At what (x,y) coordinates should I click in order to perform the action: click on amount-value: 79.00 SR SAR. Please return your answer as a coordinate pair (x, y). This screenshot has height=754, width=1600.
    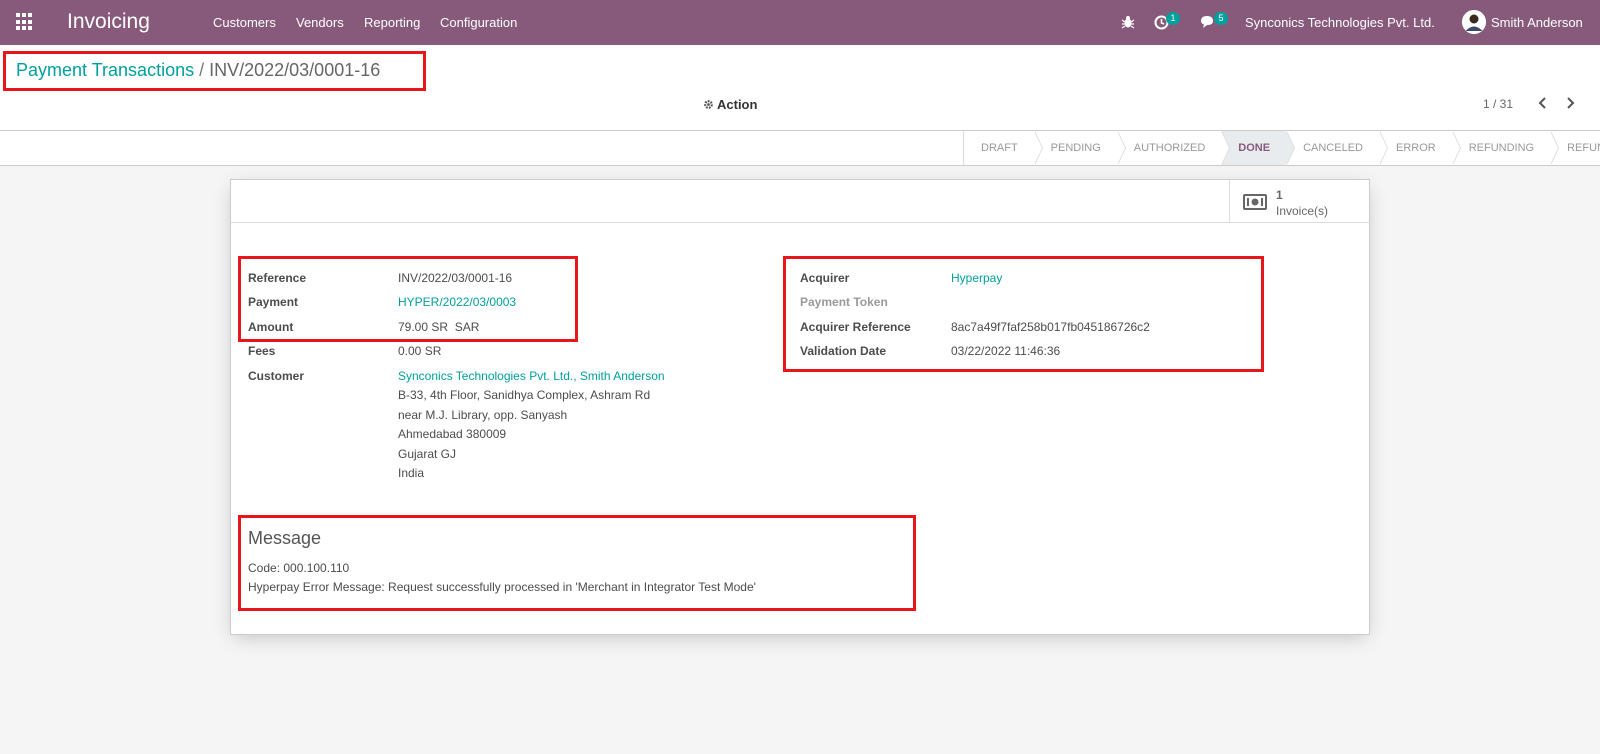
    Looking at the image, I should click on (439, 327).